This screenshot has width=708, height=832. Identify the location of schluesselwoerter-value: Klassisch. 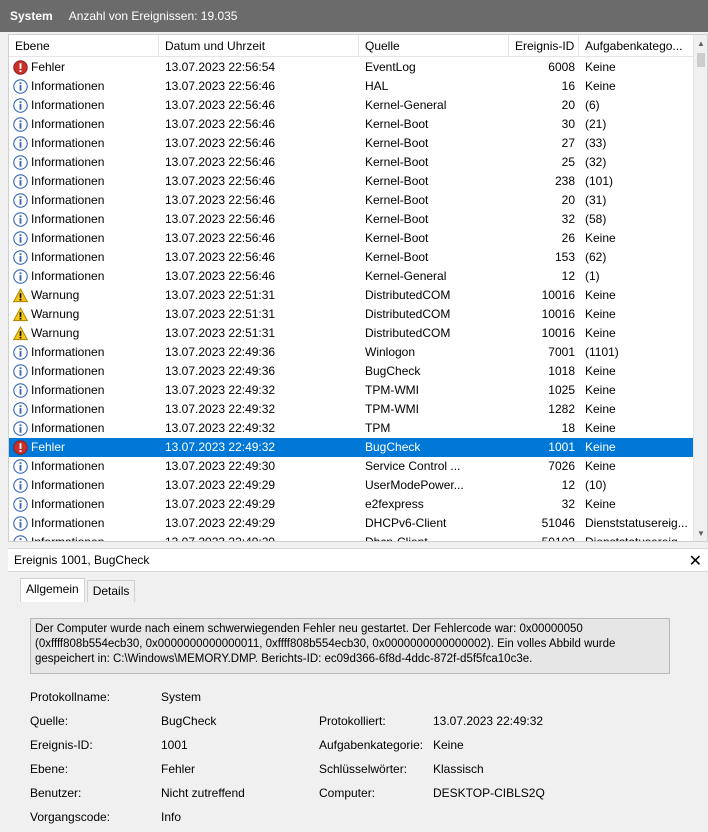
(458, 769).